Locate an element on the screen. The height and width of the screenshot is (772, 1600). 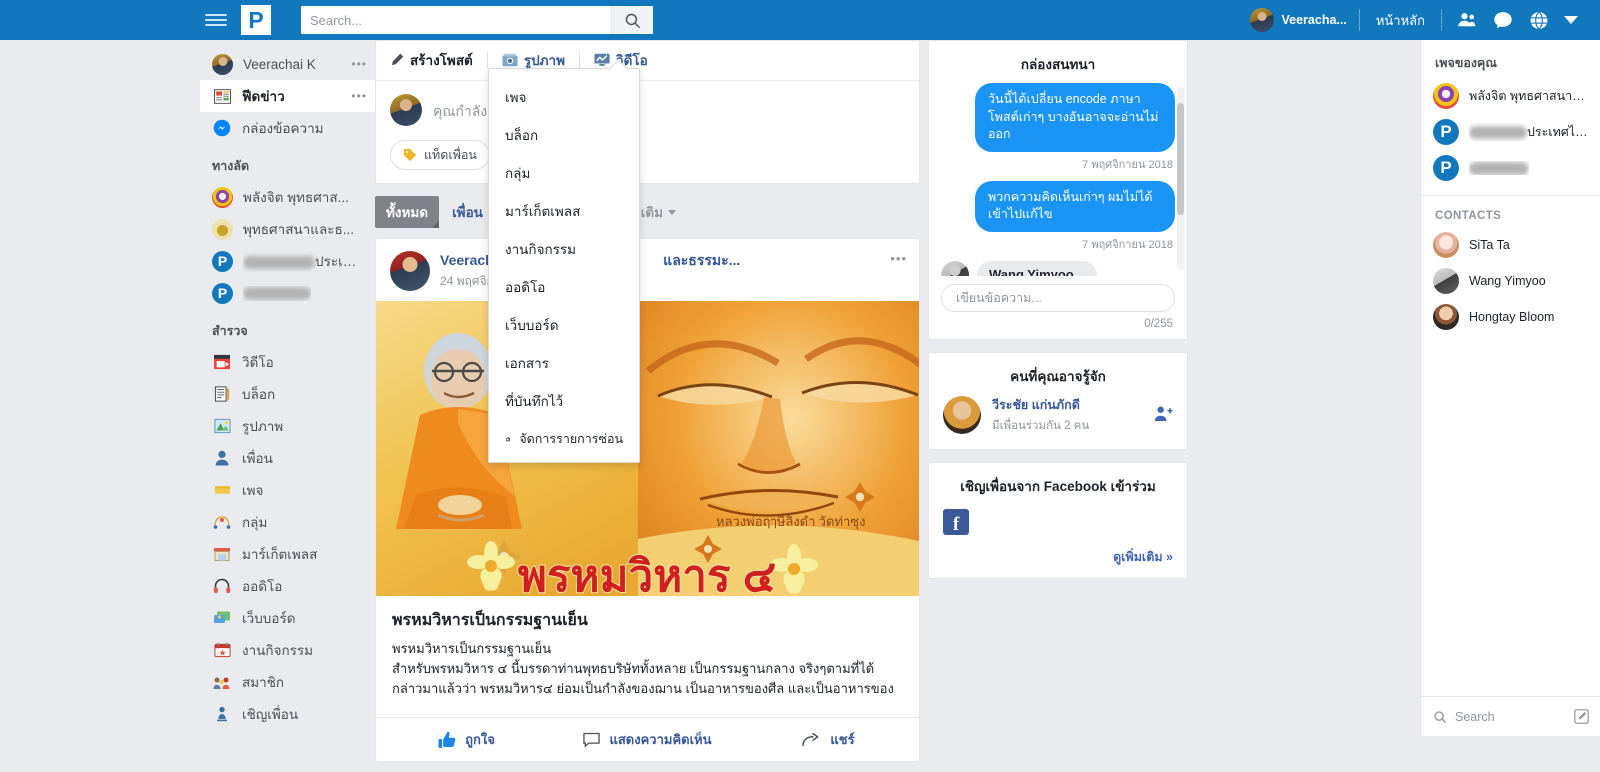
sidebar-item-blog: บล็อก is located at coordinates (287, 394).